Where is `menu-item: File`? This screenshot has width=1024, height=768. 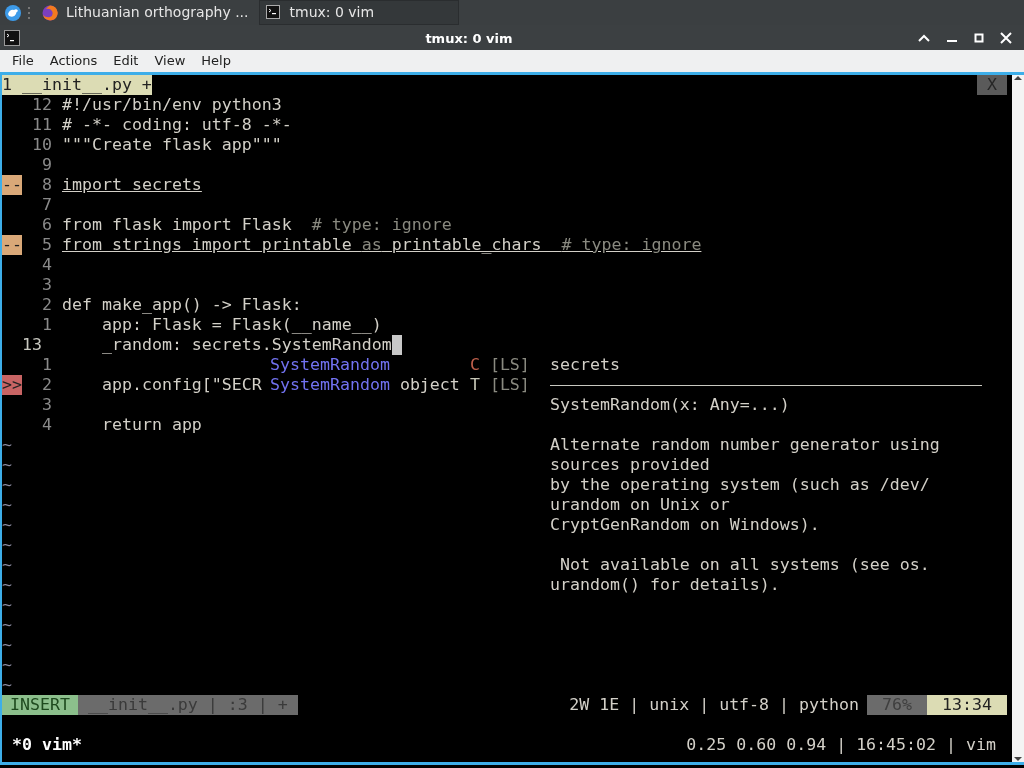
menu-item: File is located at coordinates (23, 61).